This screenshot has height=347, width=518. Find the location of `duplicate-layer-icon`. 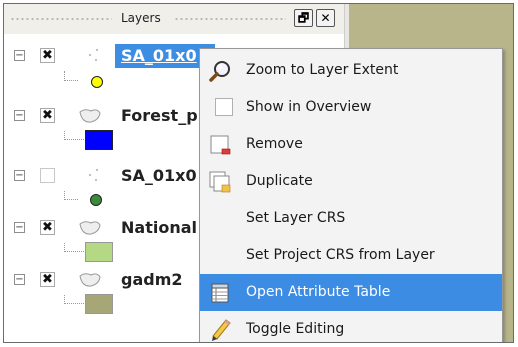

duplicate-layer-icon is located at coordinates (220, 182).